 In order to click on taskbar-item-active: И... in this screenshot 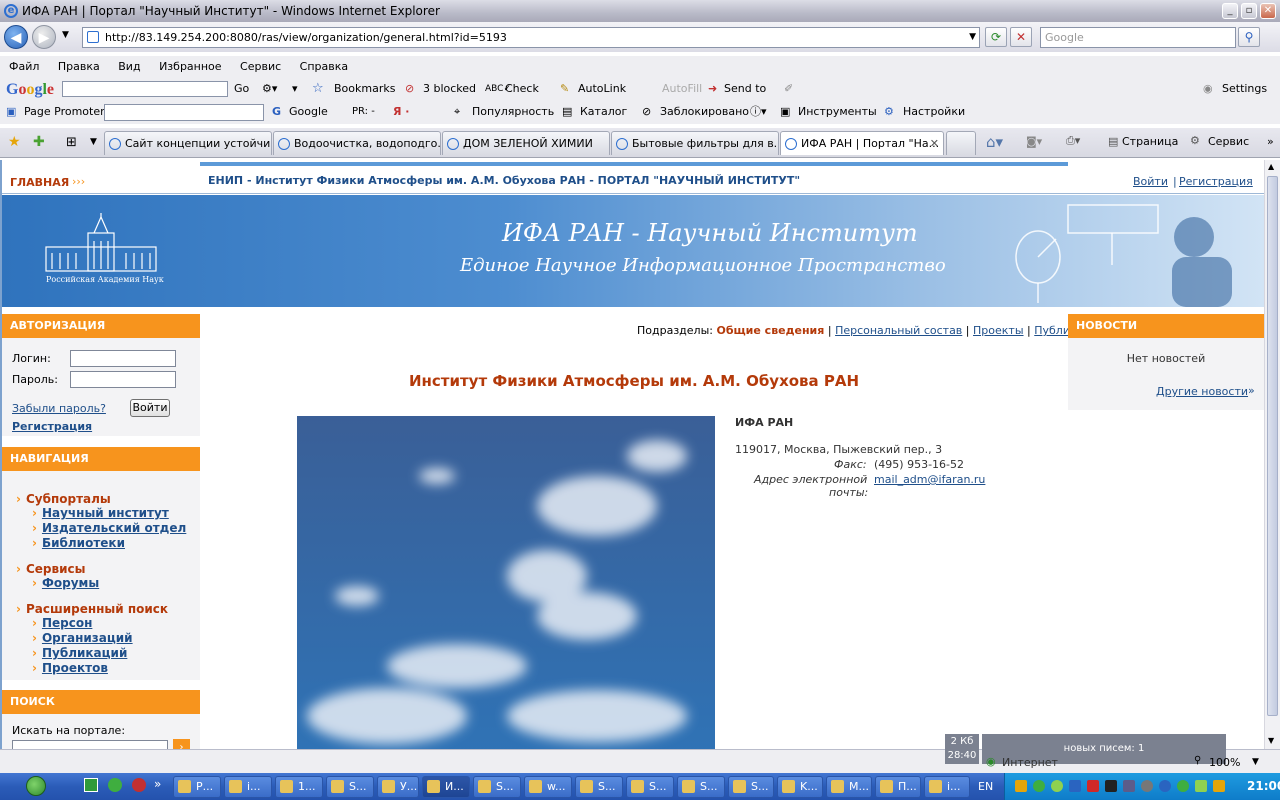, I will do `click(446, 787)`.